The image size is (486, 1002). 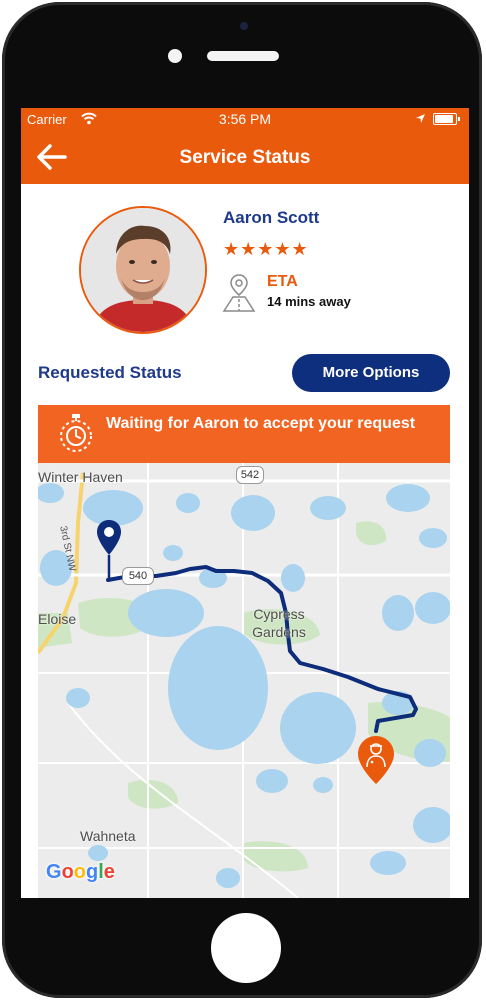 I want to click on battery-icon, so click(x=446, y=119).